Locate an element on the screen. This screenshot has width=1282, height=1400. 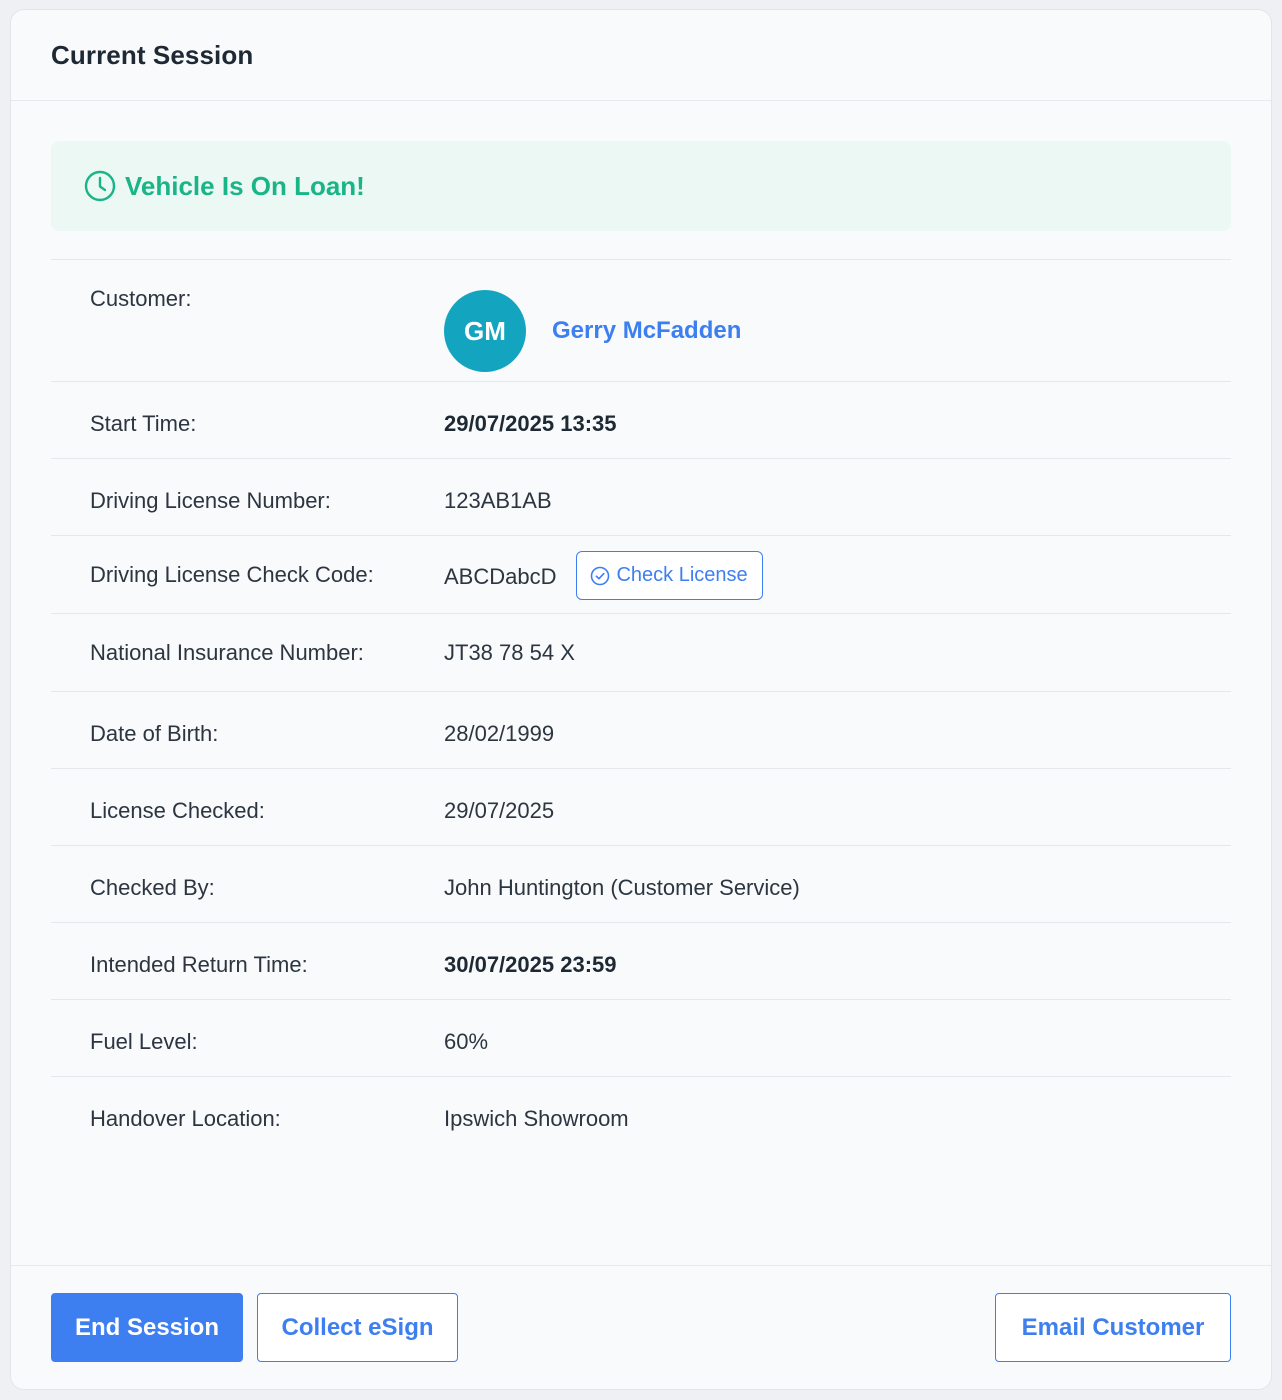
detail-label: Handover Location: is located at coordinates (185, 1118).